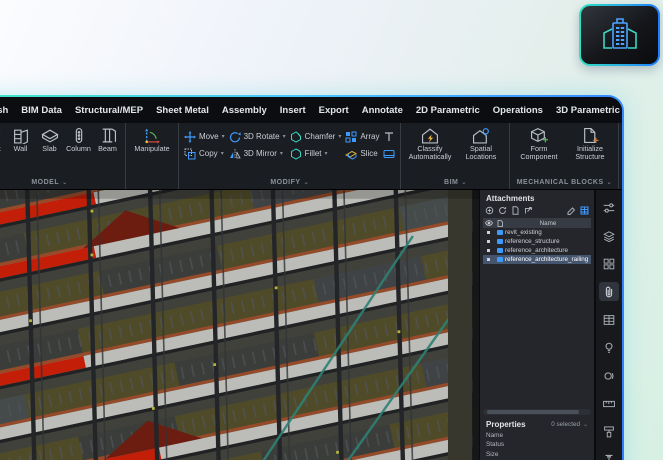 This screenshot has width=663, height=460. I want to click on mechanical-blocks-group-label: MECHANICAL BLOCKS ⌄, so click(564, 182).